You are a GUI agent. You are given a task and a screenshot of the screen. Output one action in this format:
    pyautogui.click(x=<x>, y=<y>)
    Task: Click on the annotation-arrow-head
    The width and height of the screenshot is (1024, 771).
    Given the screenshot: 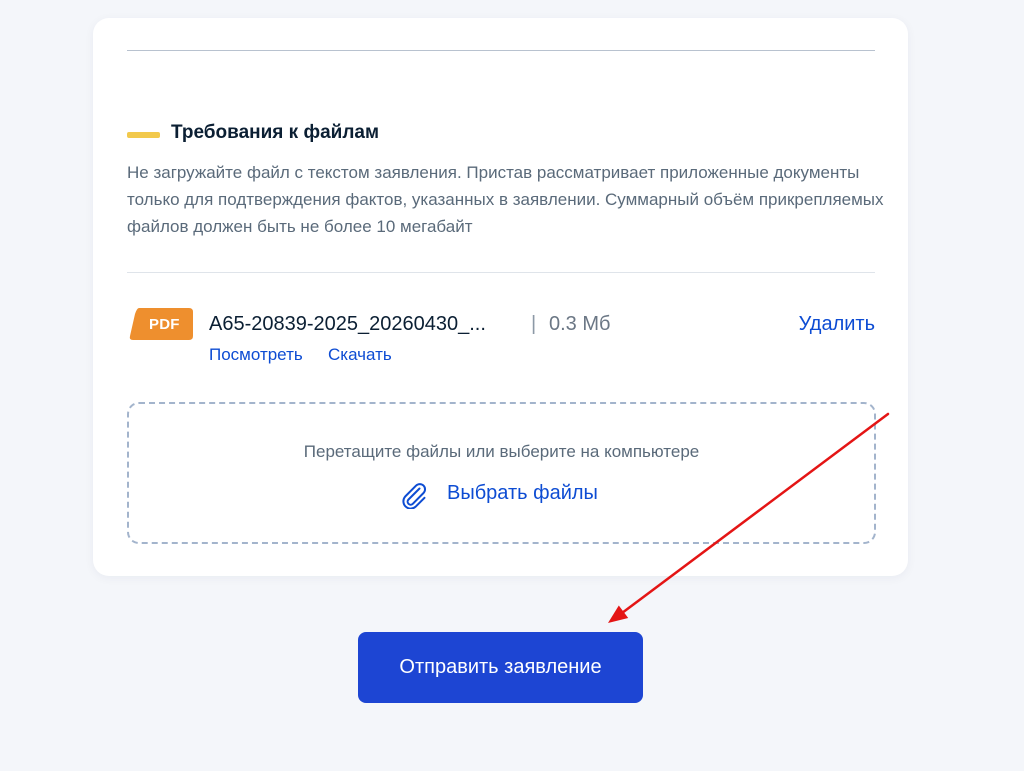 What is the action you would take?
    pyautogui.click(x=618, y=614)
    